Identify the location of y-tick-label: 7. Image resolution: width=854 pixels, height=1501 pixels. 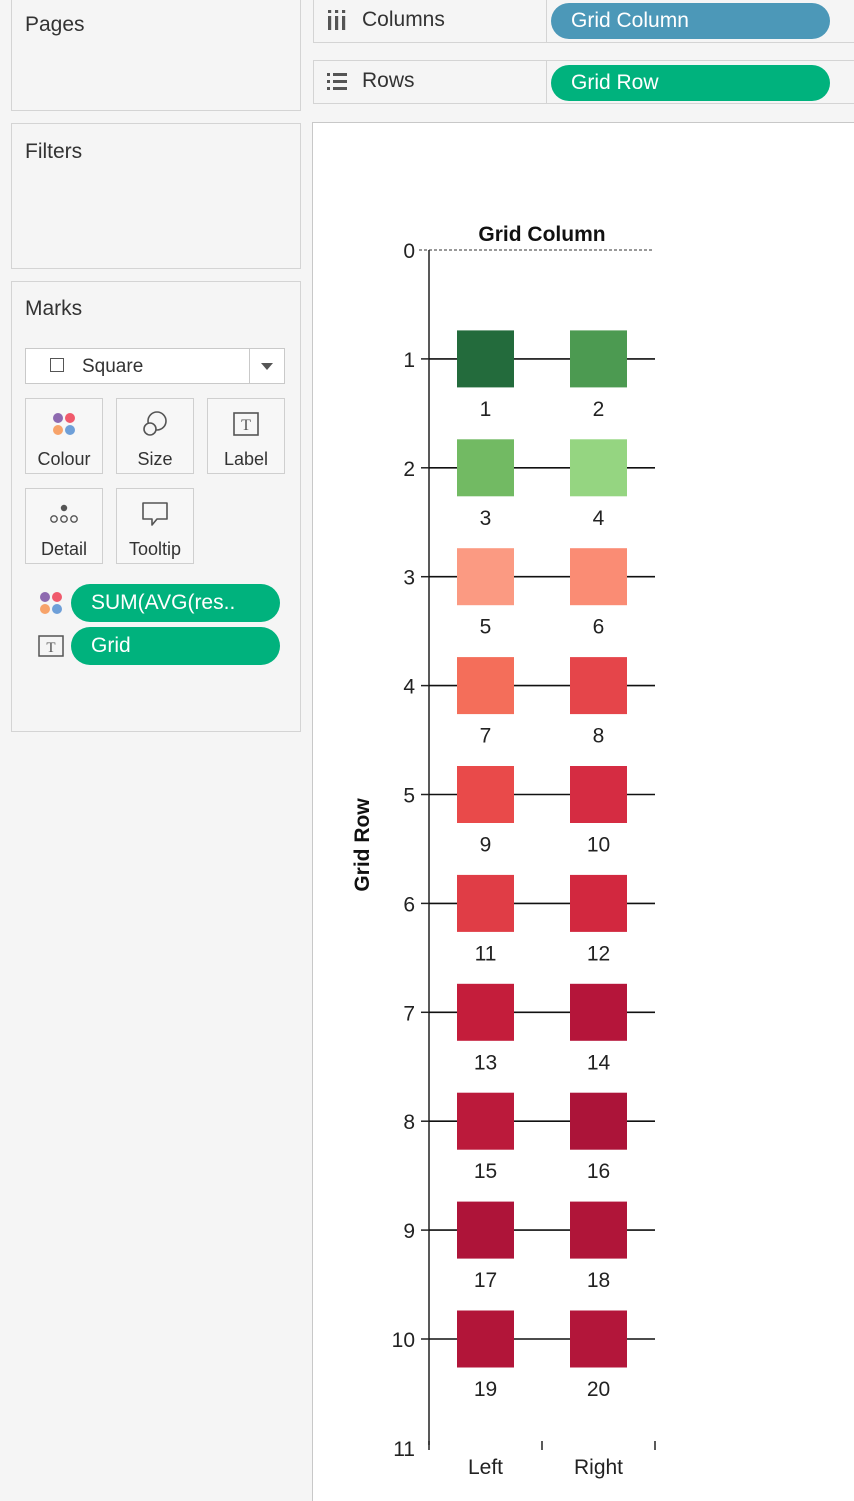
(409, 1013).